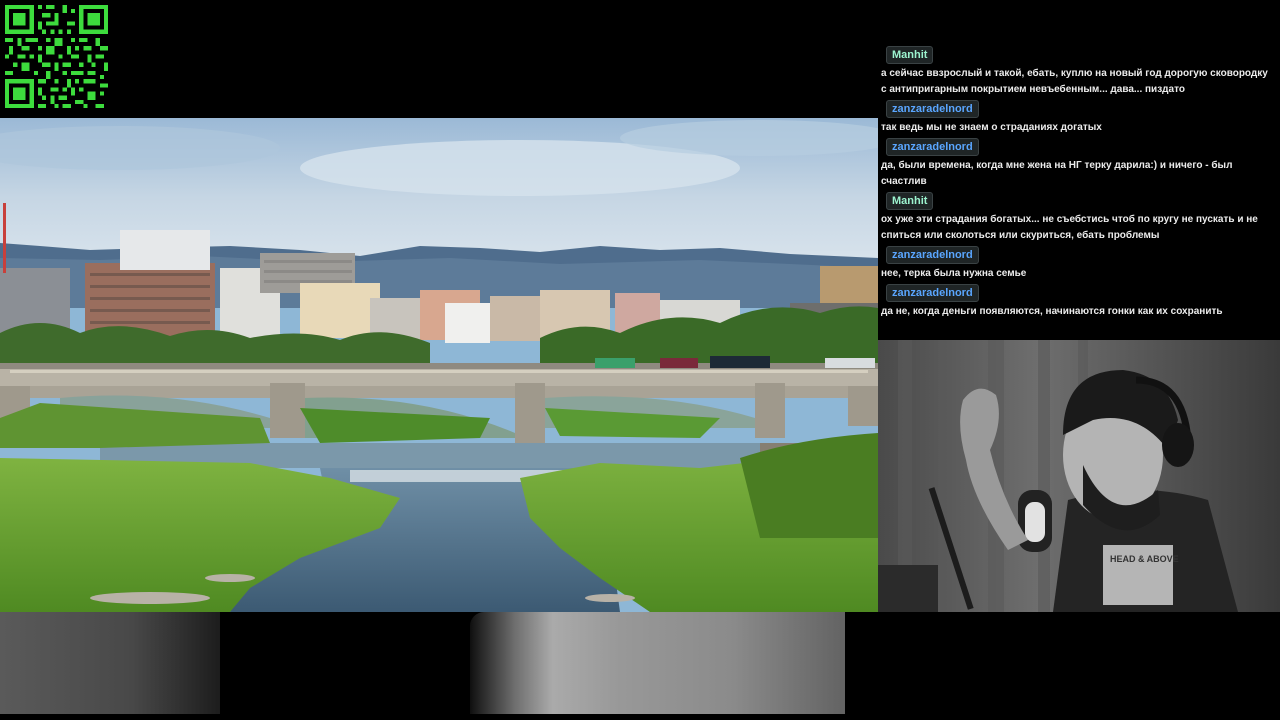  I want to click on reflection-left, so click(110, 663).